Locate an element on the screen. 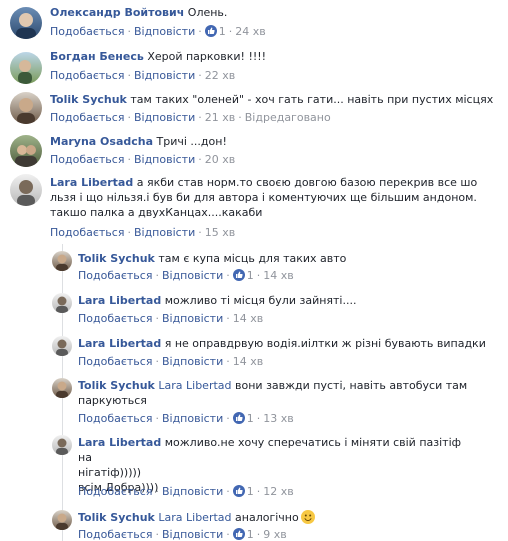 This screenshot has width=508, height=541. timestamp: 22 хв is located at coordinates (220, 75).